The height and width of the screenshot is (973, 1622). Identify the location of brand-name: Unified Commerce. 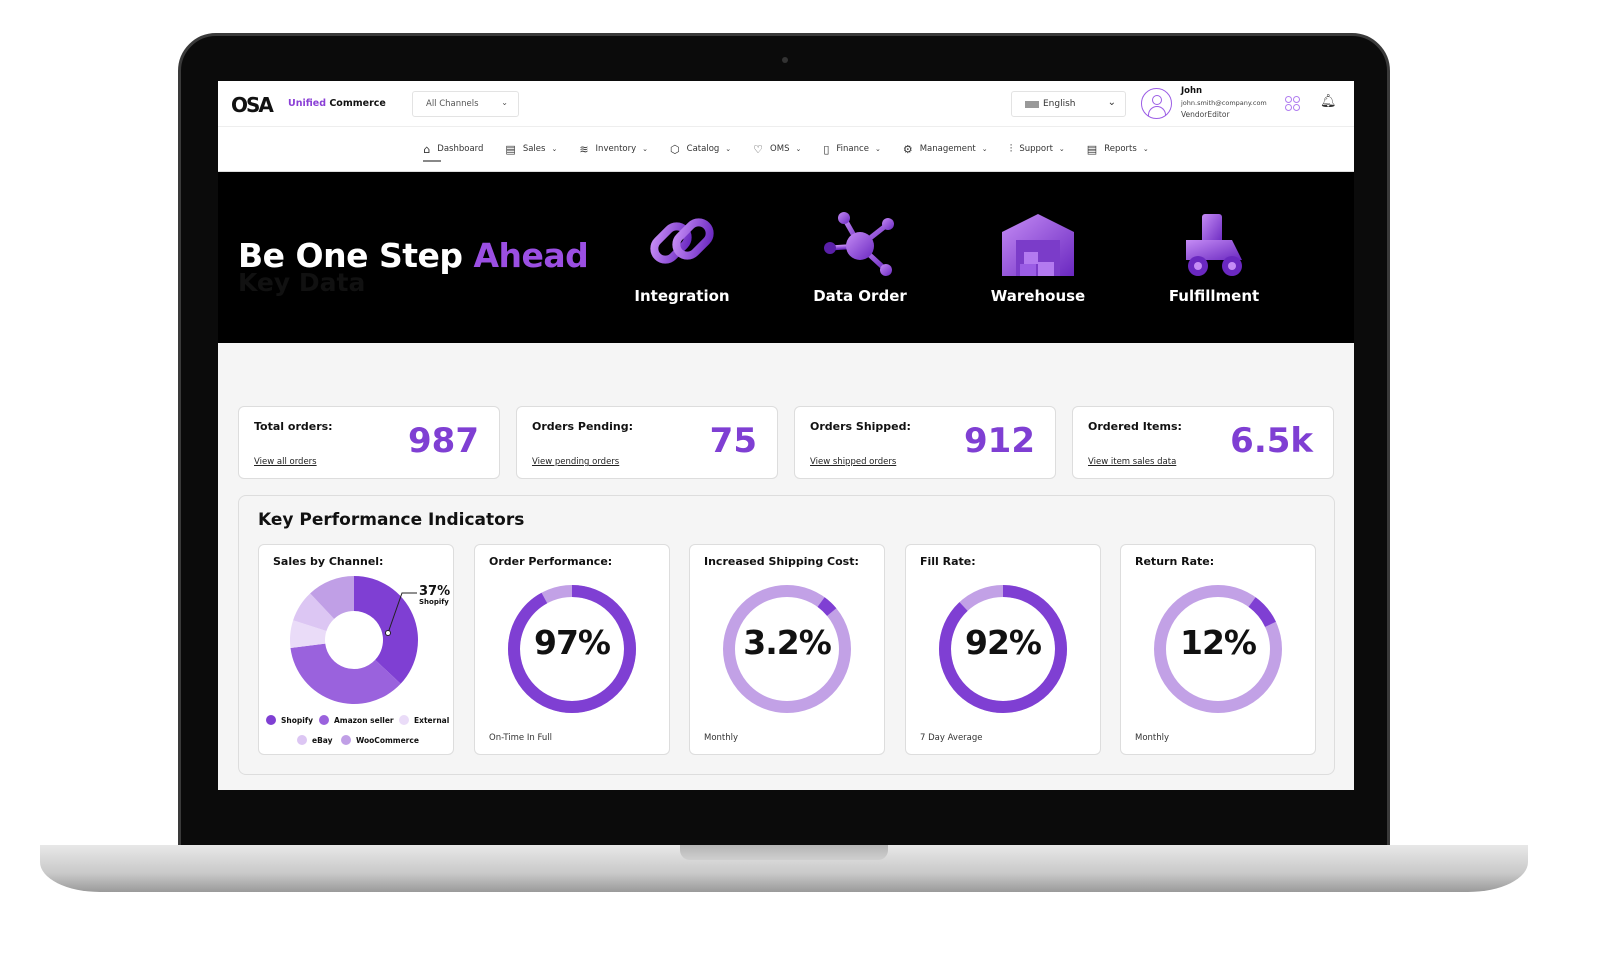
(337, 103).